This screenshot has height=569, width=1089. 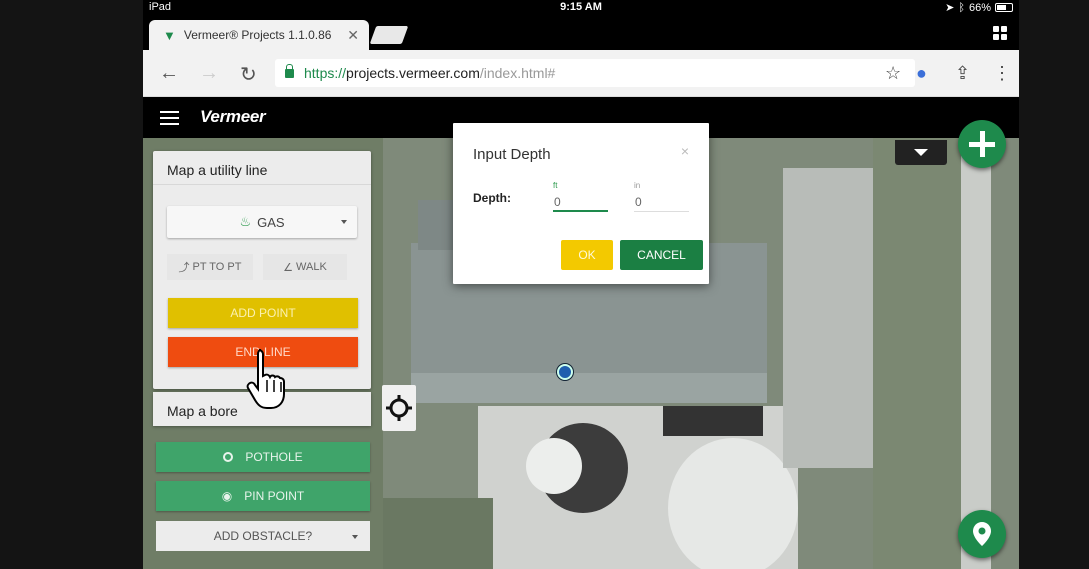 I want to click on url-scheme: https://, so click(x=325, y=73).